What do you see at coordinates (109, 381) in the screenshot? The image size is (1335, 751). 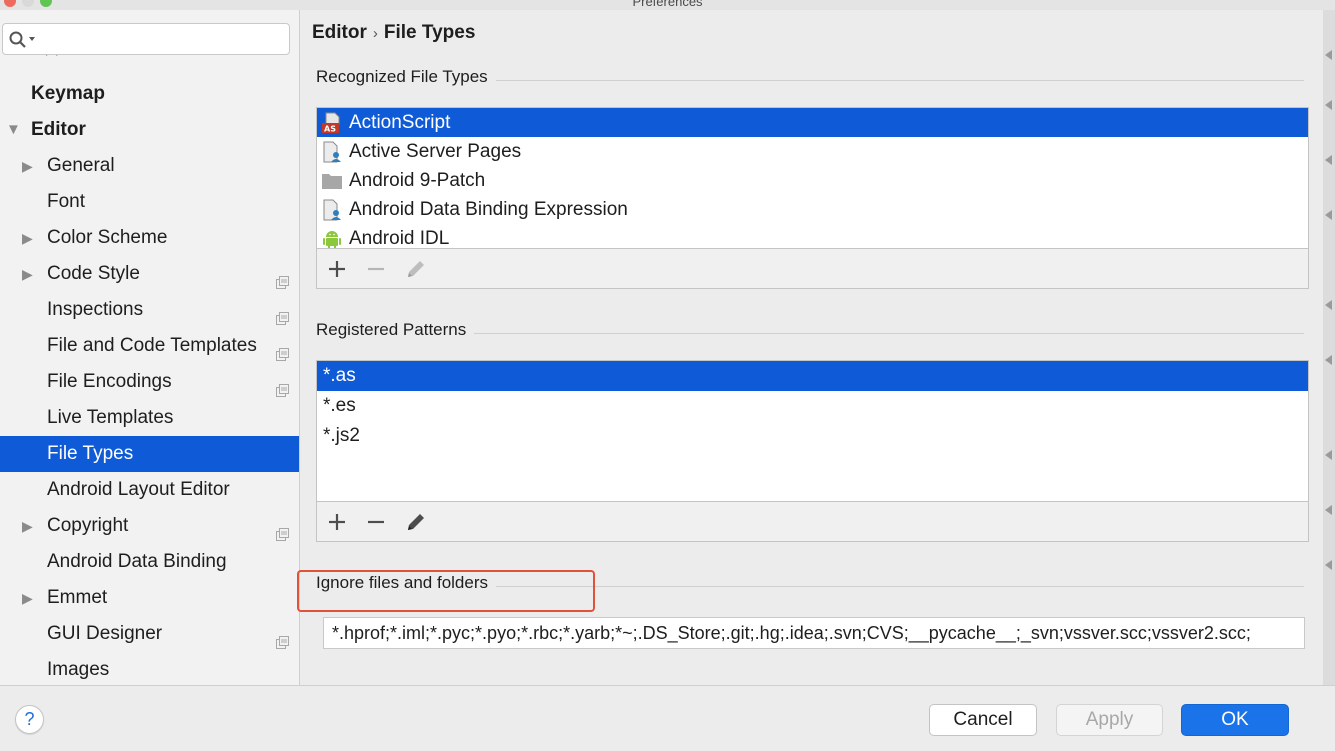 I see `sidebar-item-label: File Encodings` at bounding box center [109, 381].